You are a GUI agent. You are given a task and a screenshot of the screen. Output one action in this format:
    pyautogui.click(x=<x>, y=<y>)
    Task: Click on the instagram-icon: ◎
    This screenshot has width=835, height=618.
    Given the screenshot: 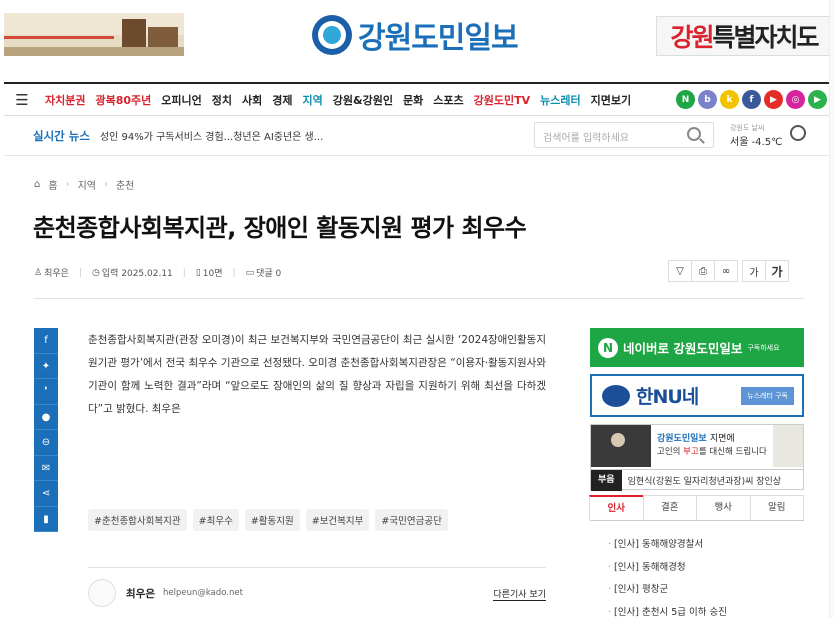 What is the action you would take?
    pyautogui.click(x=795, y=99)
    